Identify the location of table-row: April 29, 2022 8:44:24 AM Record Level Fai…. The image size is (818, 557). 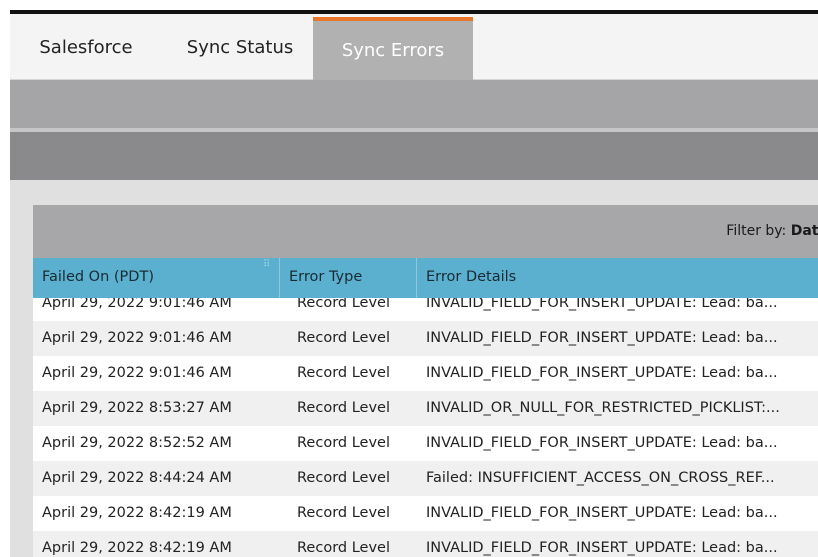
(425, 478).